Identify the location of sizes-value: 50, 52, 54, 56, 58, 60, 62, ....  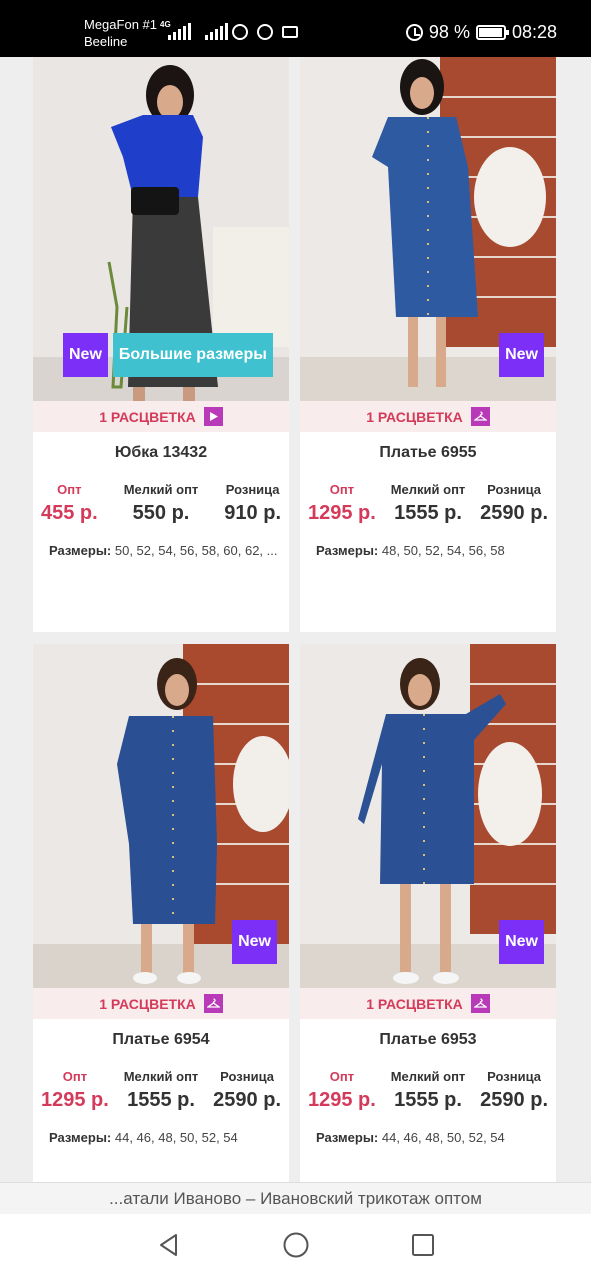
(196, 550).